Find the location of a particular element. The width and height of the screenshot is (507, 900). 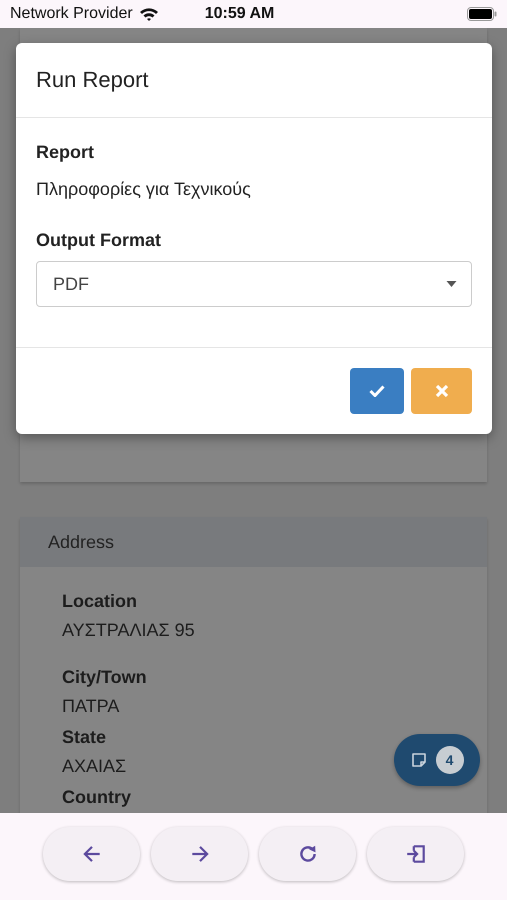

cancel-button is located at coordinates (441, 391).